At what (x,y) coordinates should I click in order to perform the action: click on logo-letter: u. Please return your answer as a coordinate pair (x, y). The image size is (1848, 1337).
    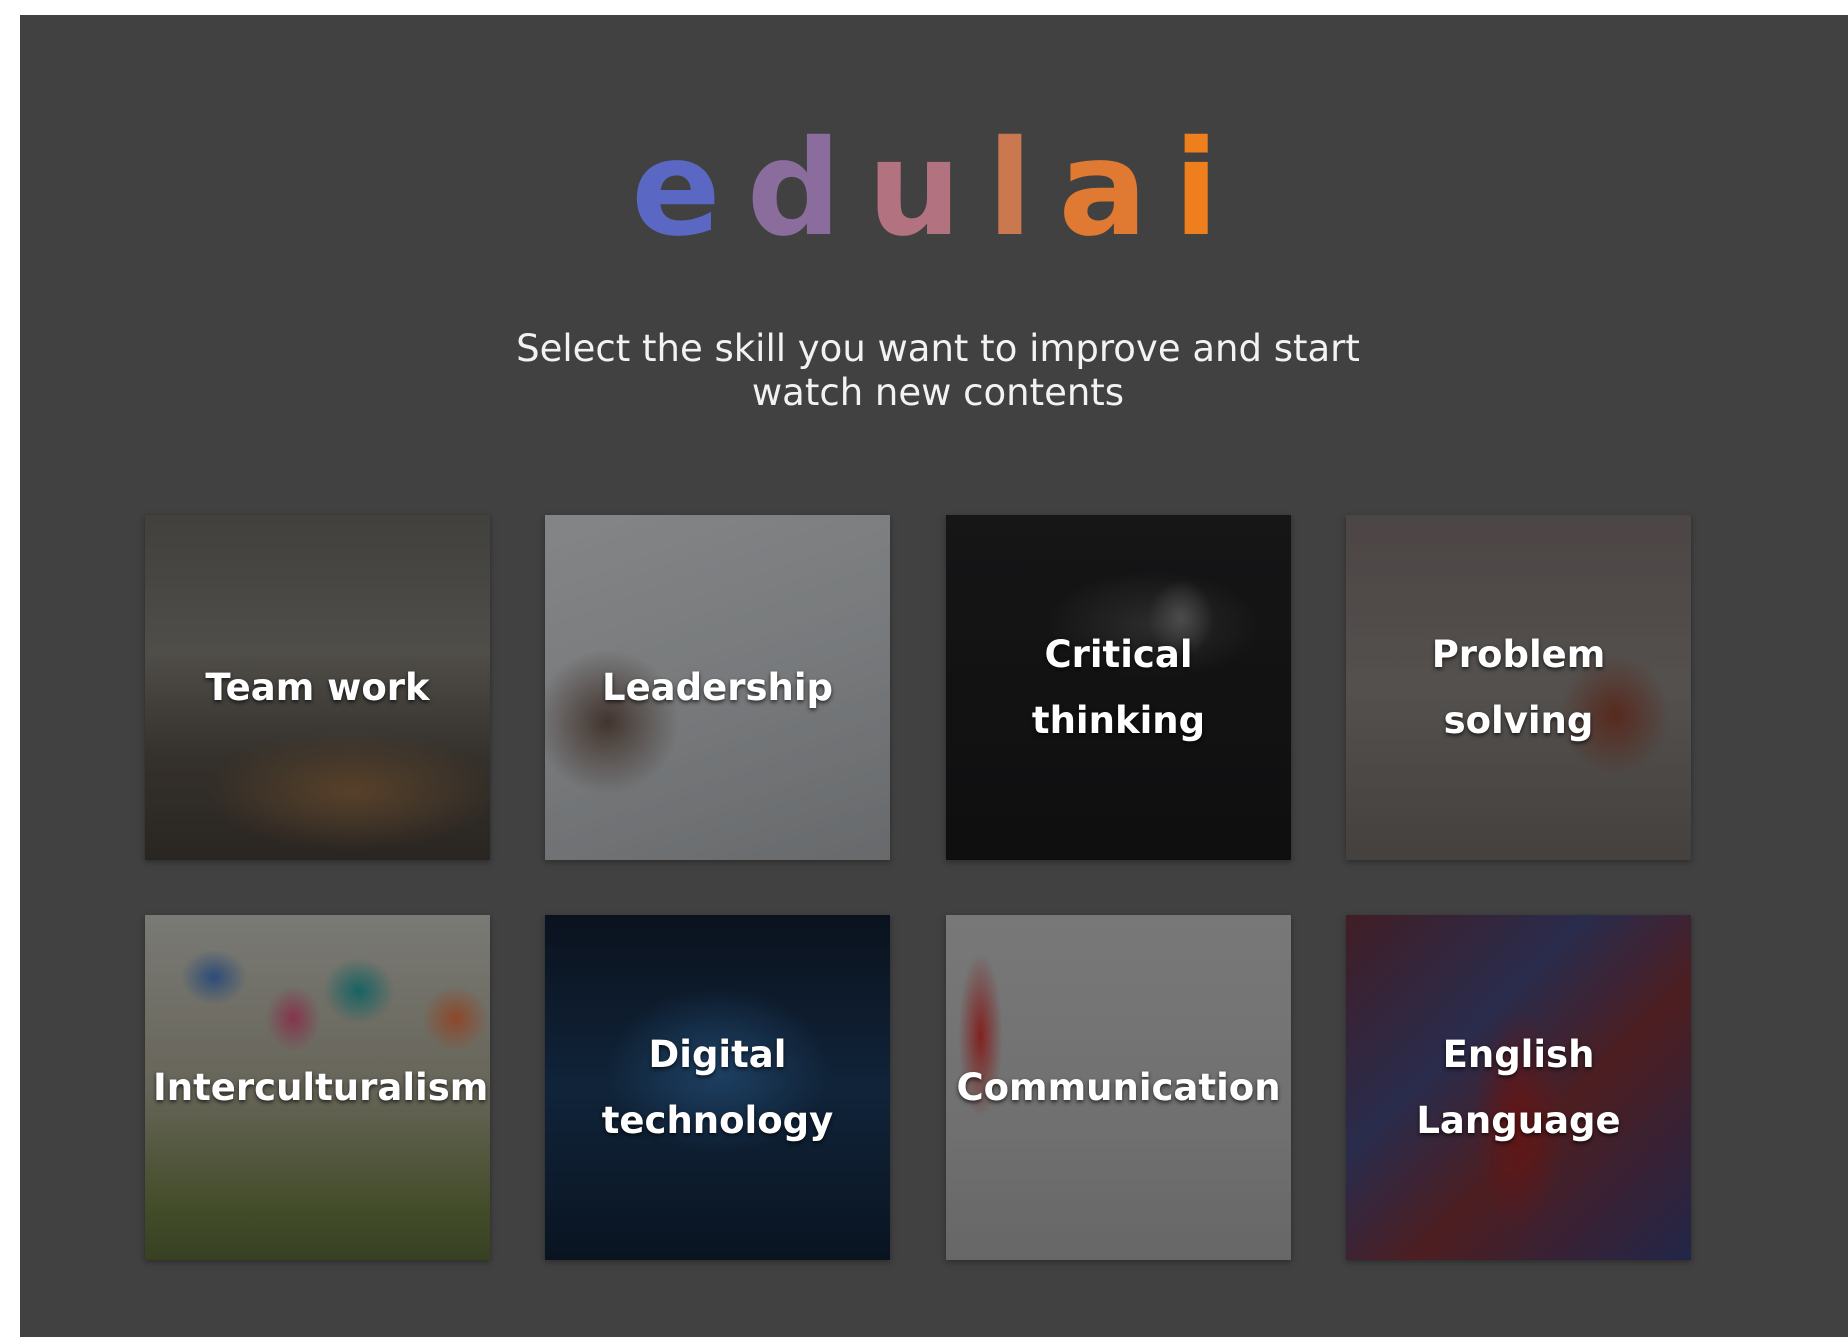
    Looking at the image, I should click on (927, 189).